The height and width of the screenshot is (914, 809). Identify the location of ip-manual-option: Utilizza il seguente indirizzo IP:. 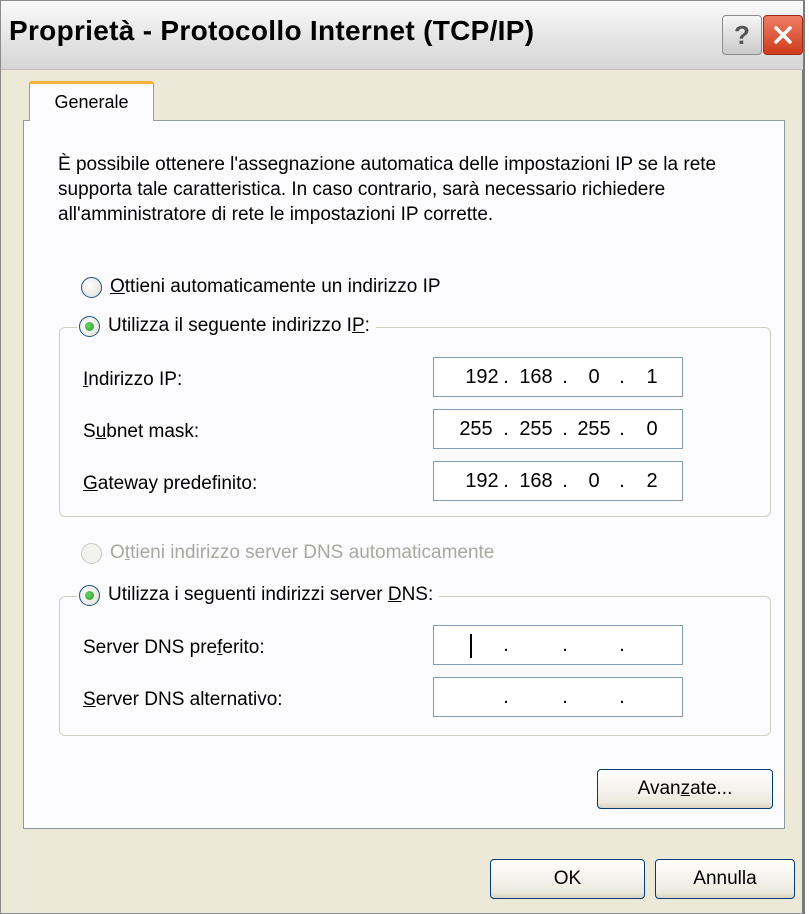
(226, 326).